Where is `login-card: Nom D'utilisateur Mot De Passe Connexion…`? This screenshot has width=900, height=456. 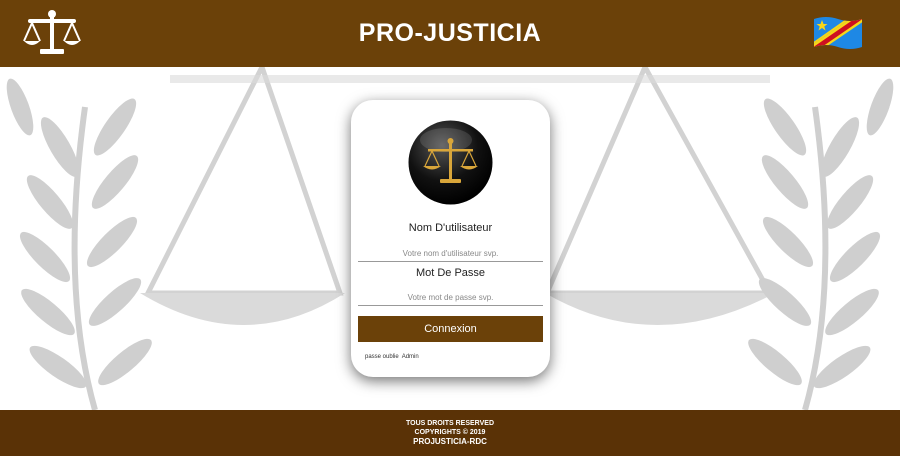 login-card: Nom D'utilisateur Mot De Passe Connexion… is located at coordinates (450, 238).